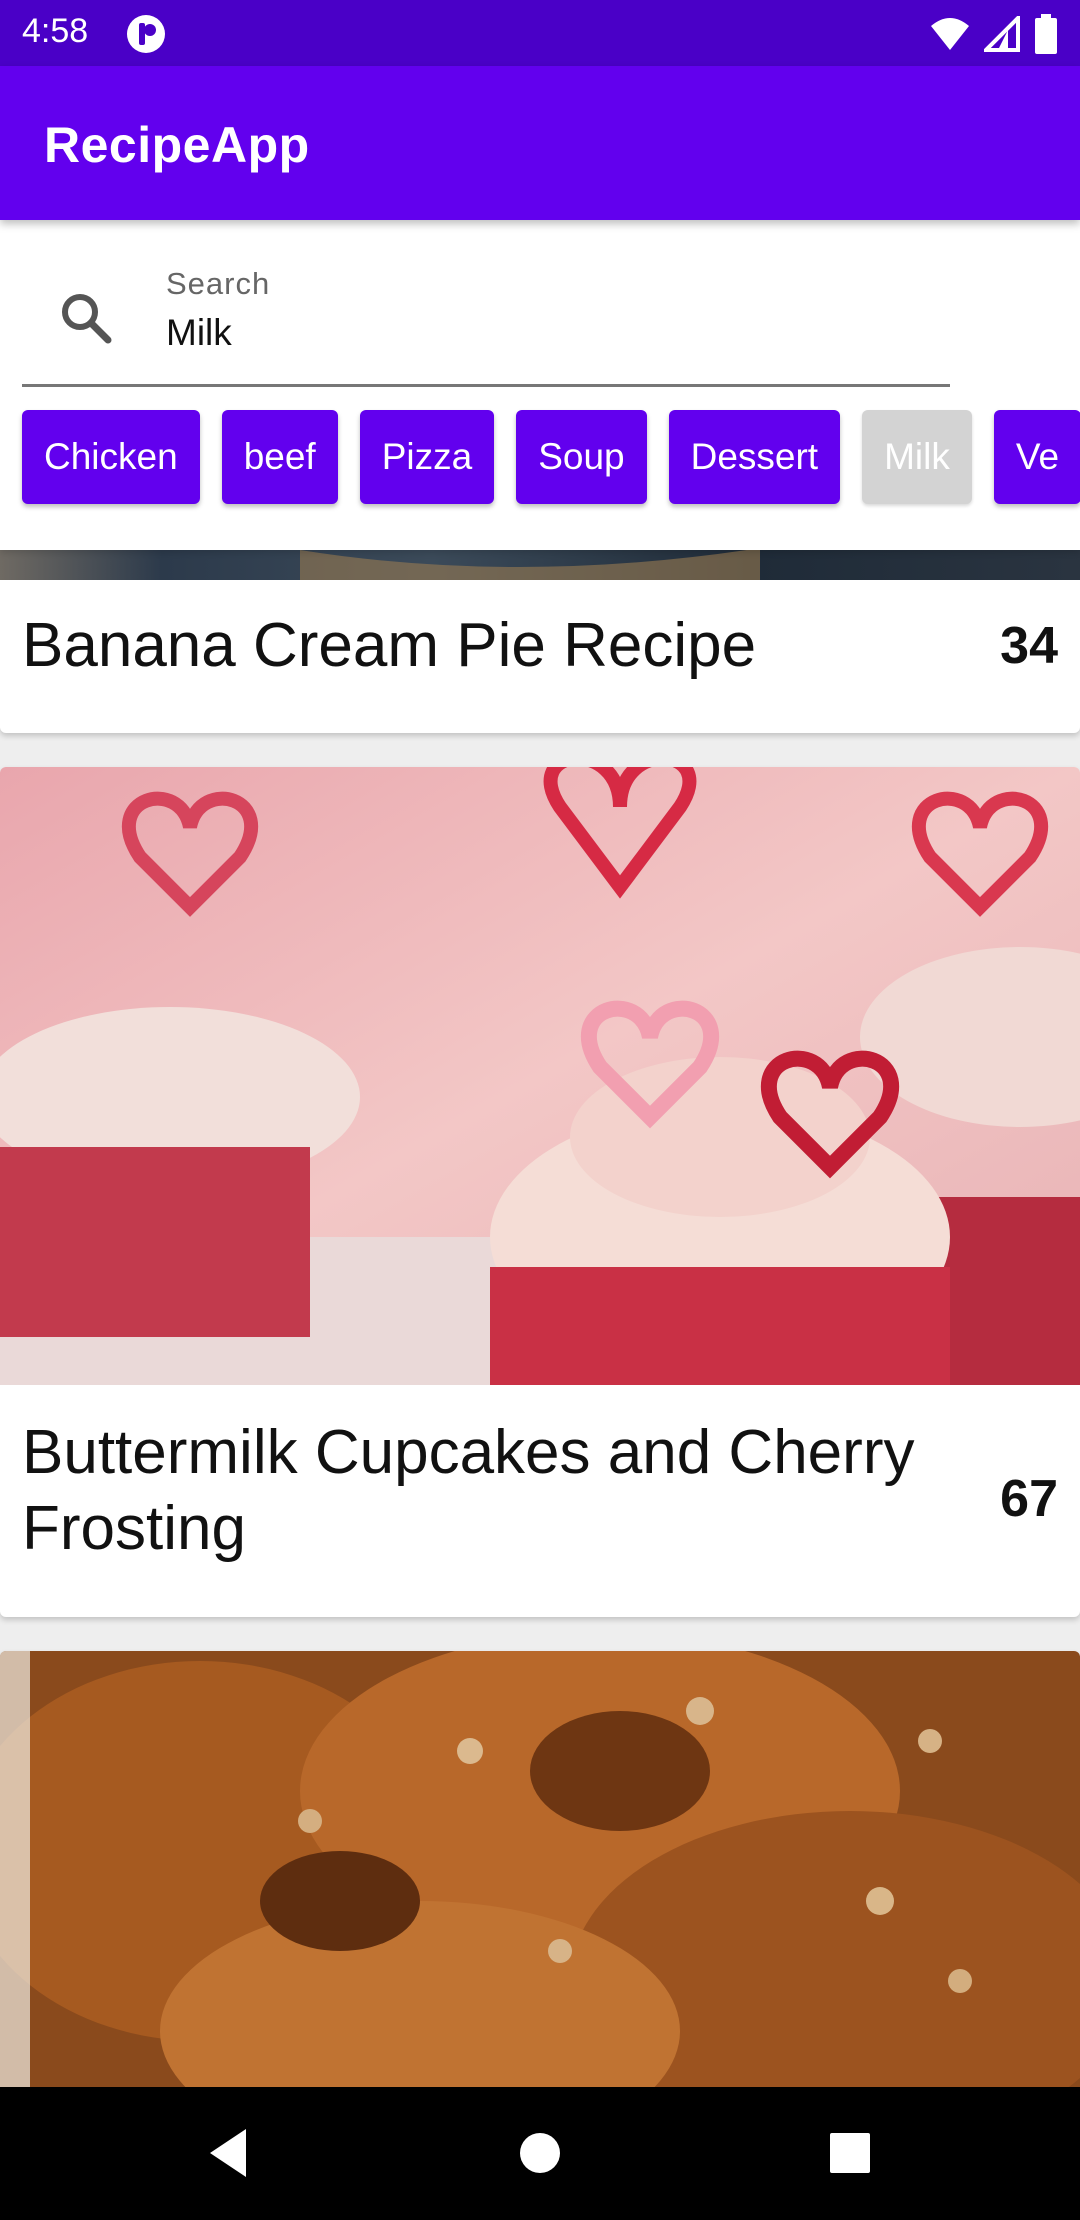 The image size is (1080, 2220). I want to click on app-title: RecipeApp, so click(177, 145).